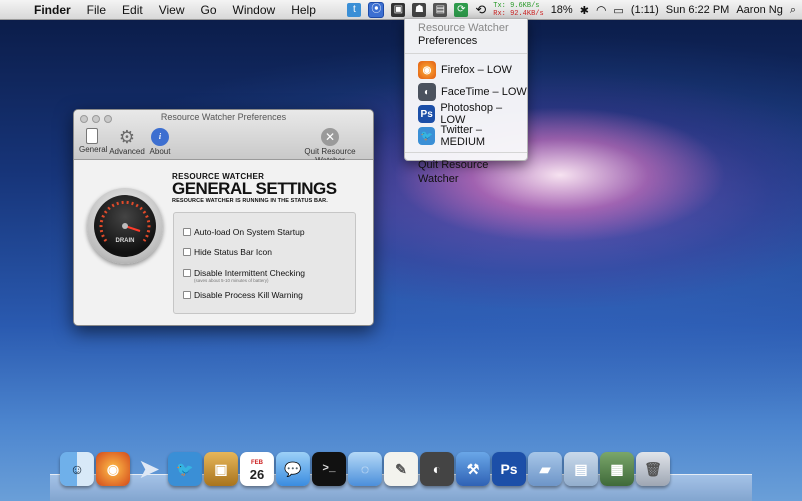 Image resolution: width=802 pixels, height=501 pixels. I want to click on menu-edit: Edit, so click(132, 10).